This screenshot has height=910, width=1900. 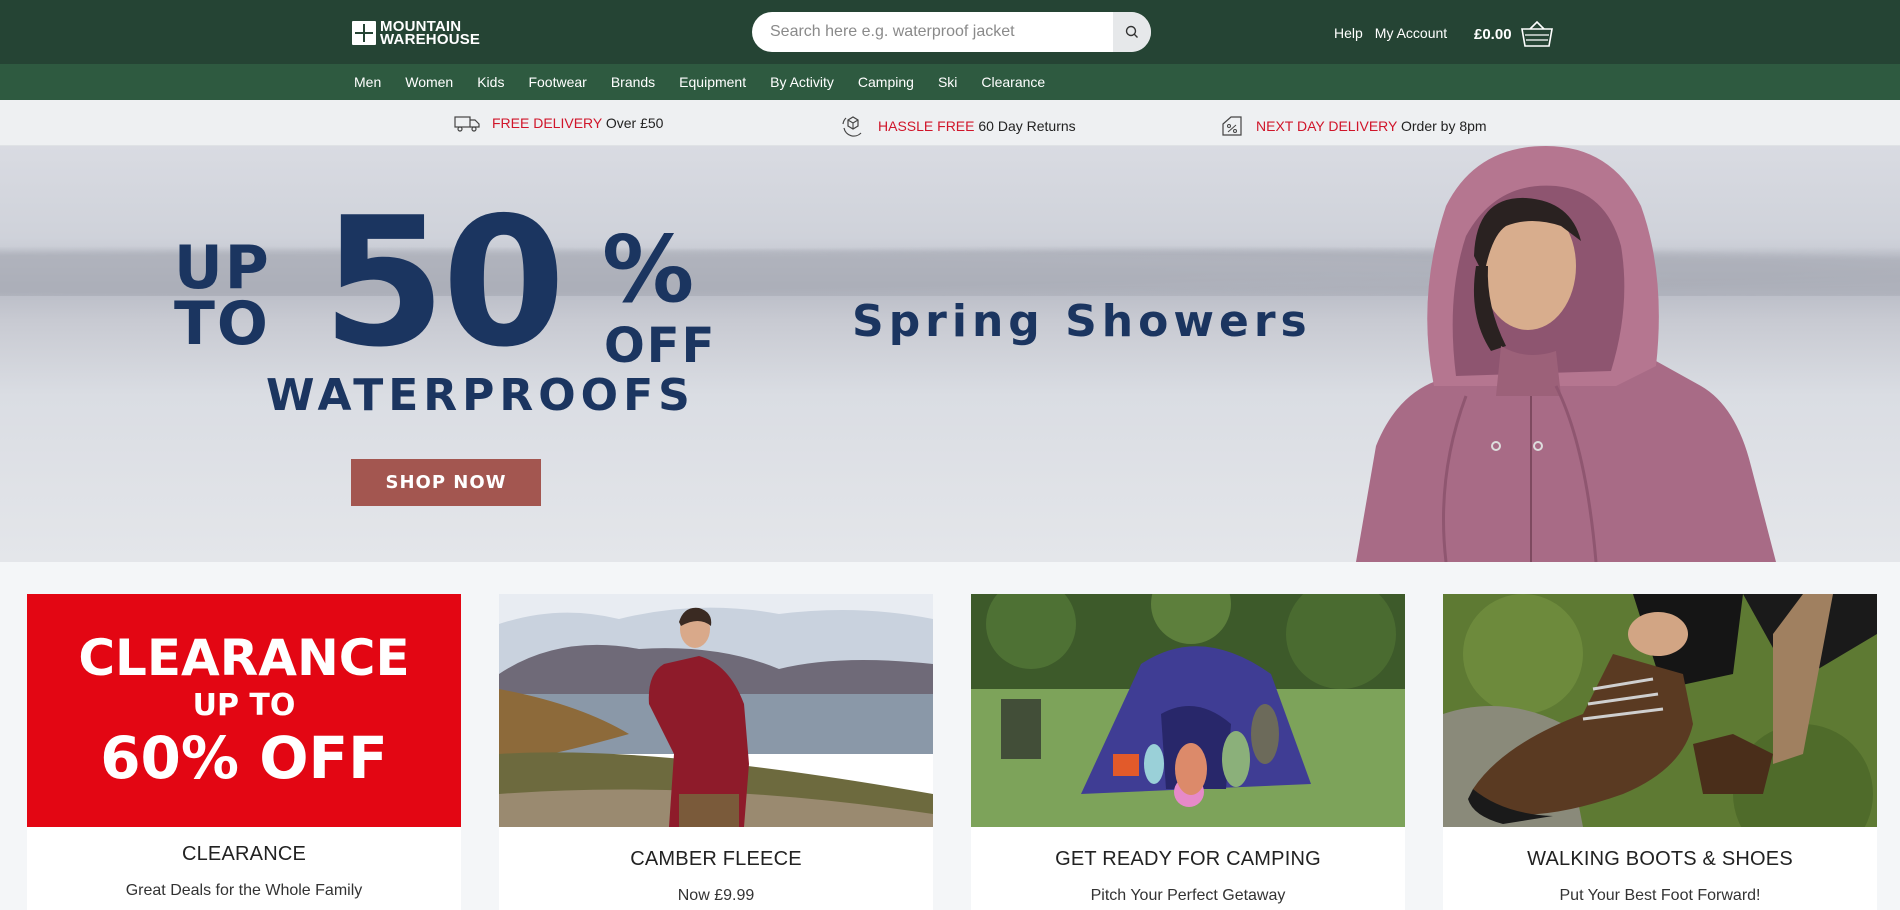 I want to click on usp-highlight: HASSLE FREE, so click(x=926, y=126).